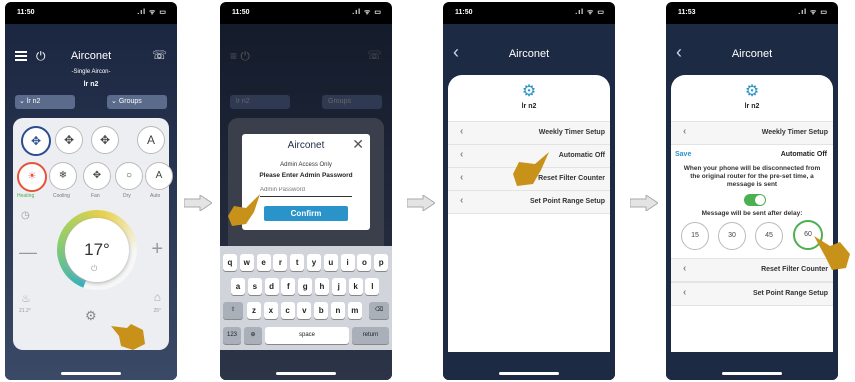 Image resolution: width=855 pixels, height=382 pixels. I want to click on delay-45-button: 45, so click(769, 236).